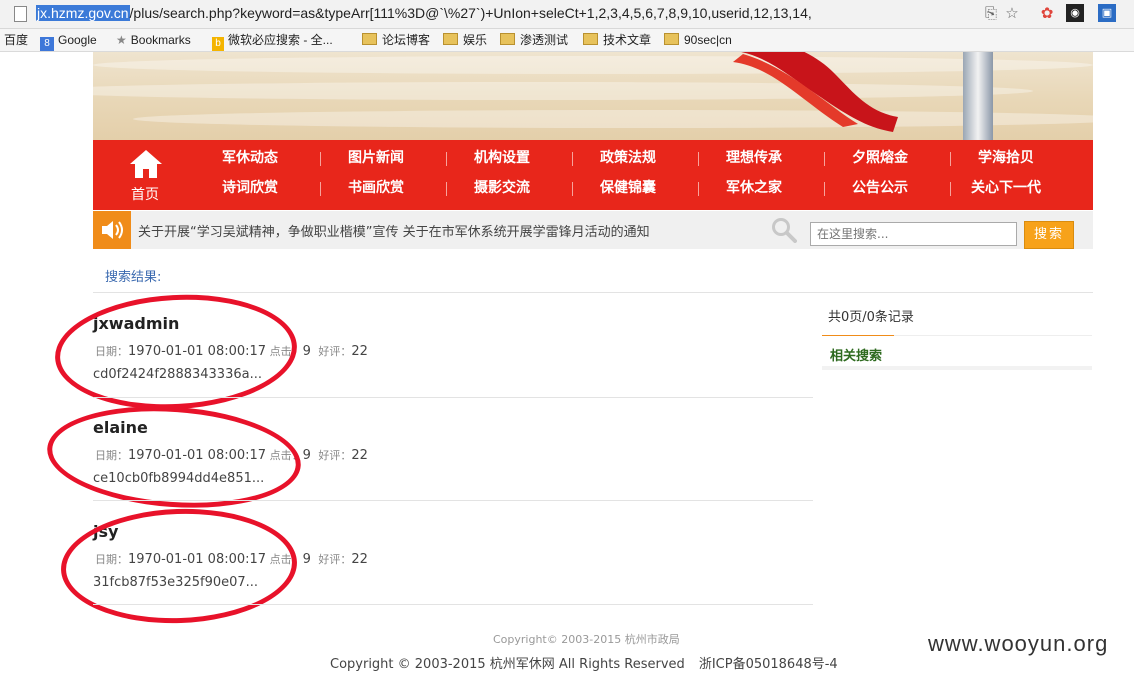 The image size is (1134, 673). Describe the element at coordinates (121, 40) in the screenshot. I see `star-icon: ★` at that location.